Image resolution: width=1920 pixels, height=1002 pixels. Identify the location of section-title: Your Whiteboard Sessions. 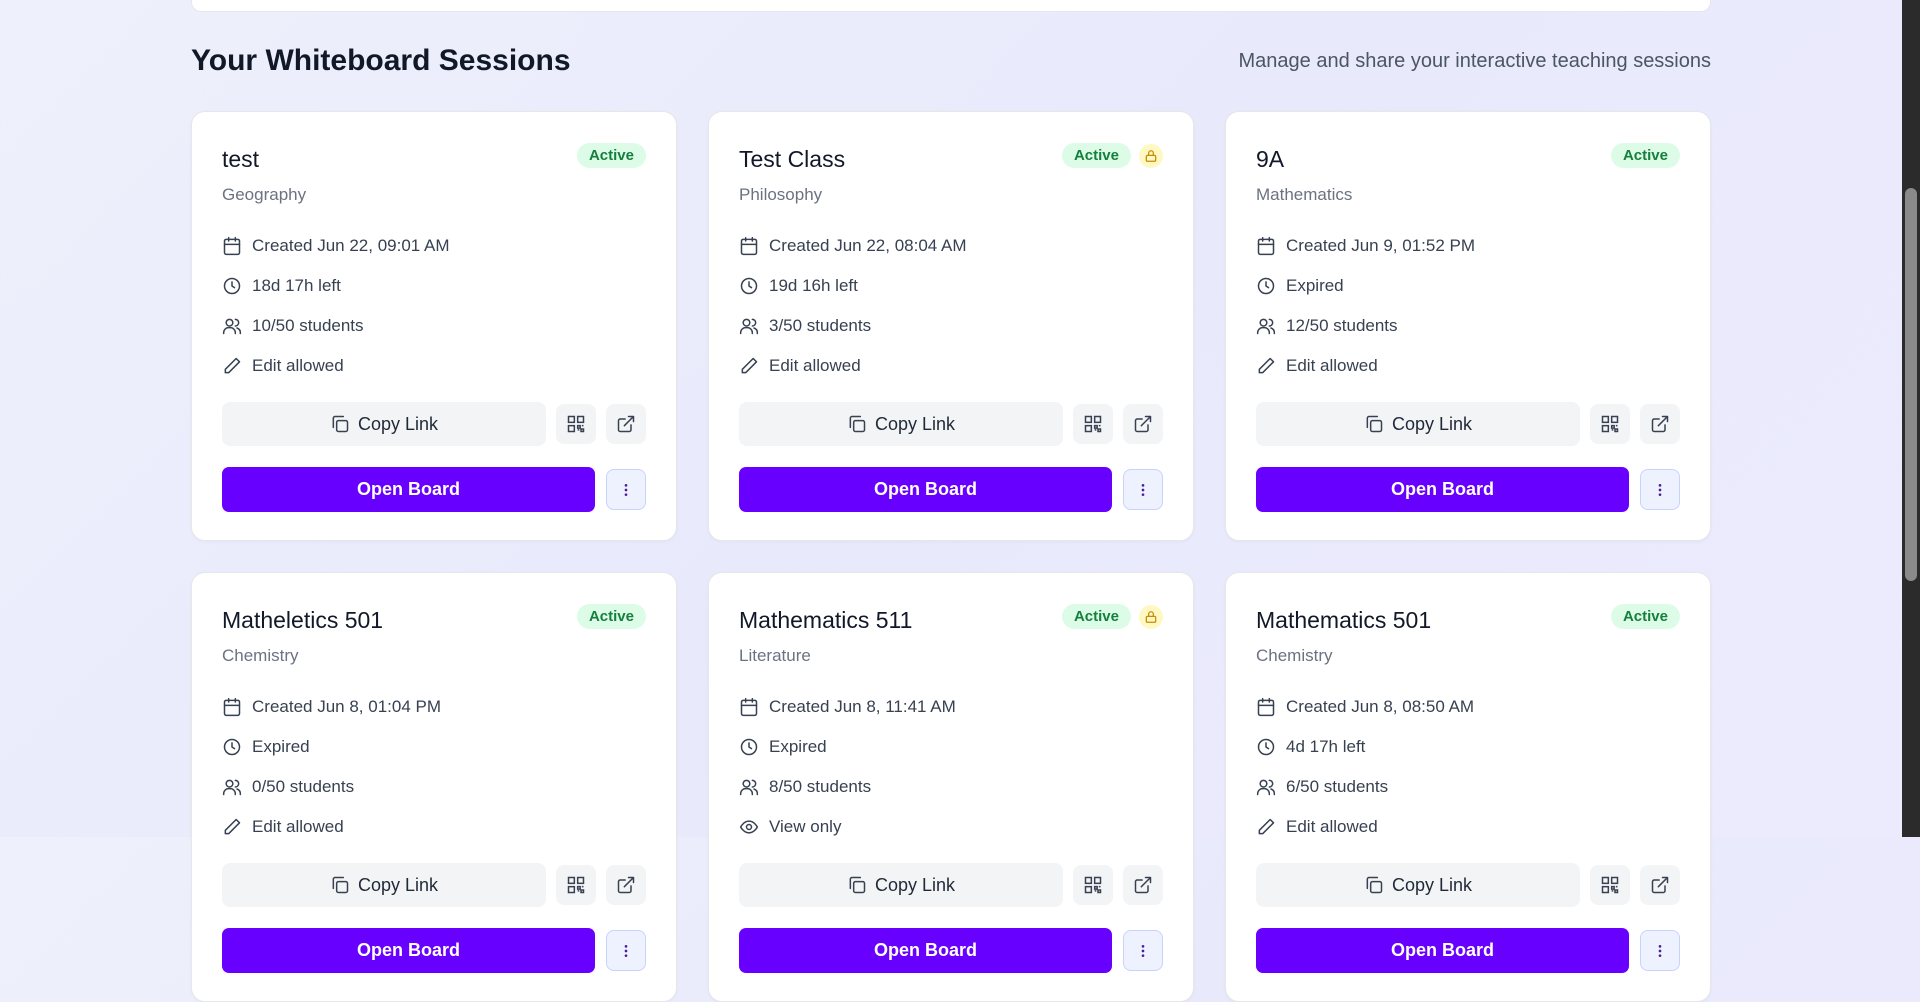
(381, 60).